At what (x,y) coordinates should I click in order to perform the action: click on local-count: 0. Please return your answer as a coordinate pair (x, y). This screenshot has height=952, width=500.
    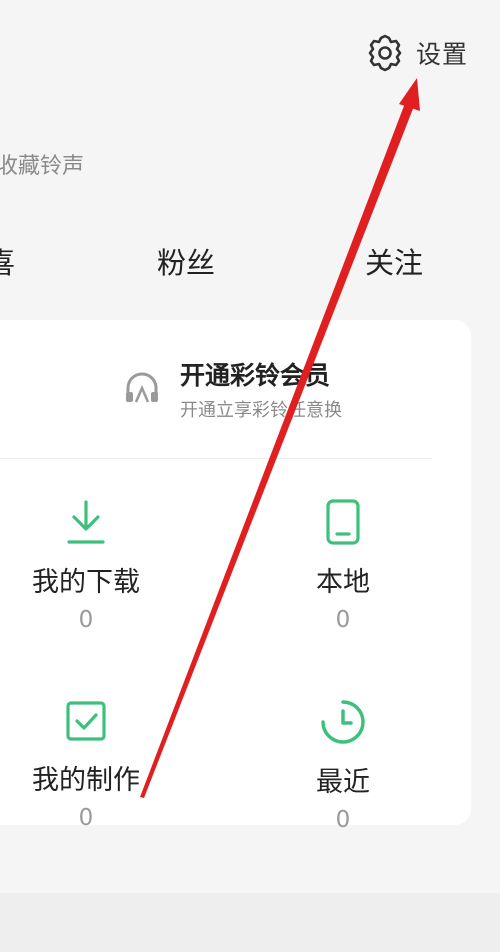
    Looking at the image, I should click on (343, 620).